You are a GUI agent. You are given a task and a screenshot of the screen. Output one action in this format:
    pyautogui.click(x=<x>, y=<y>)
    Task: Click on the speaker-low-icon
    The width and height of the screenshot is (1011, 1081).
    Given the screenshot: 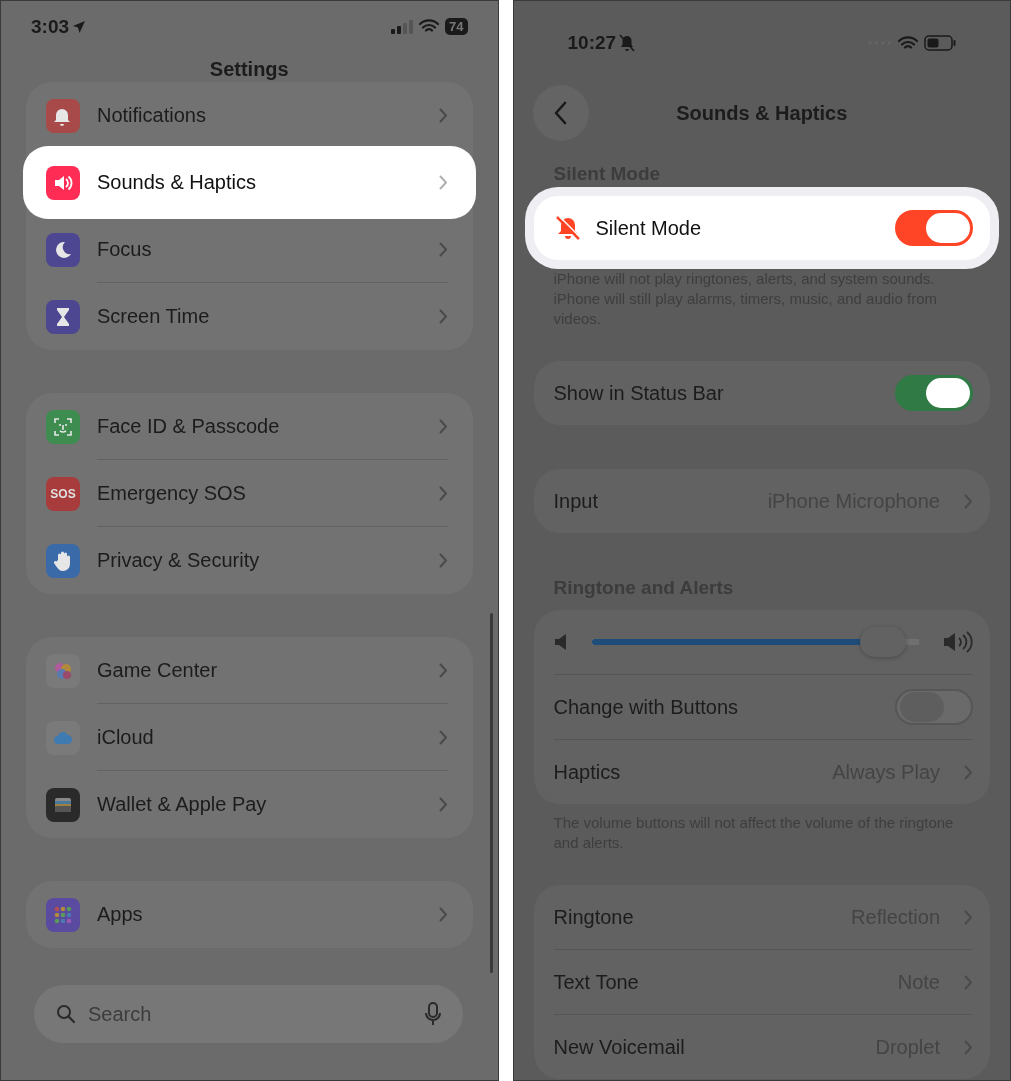 What is the action you would take?
    pyautogui.click(x=560, y=642)
    